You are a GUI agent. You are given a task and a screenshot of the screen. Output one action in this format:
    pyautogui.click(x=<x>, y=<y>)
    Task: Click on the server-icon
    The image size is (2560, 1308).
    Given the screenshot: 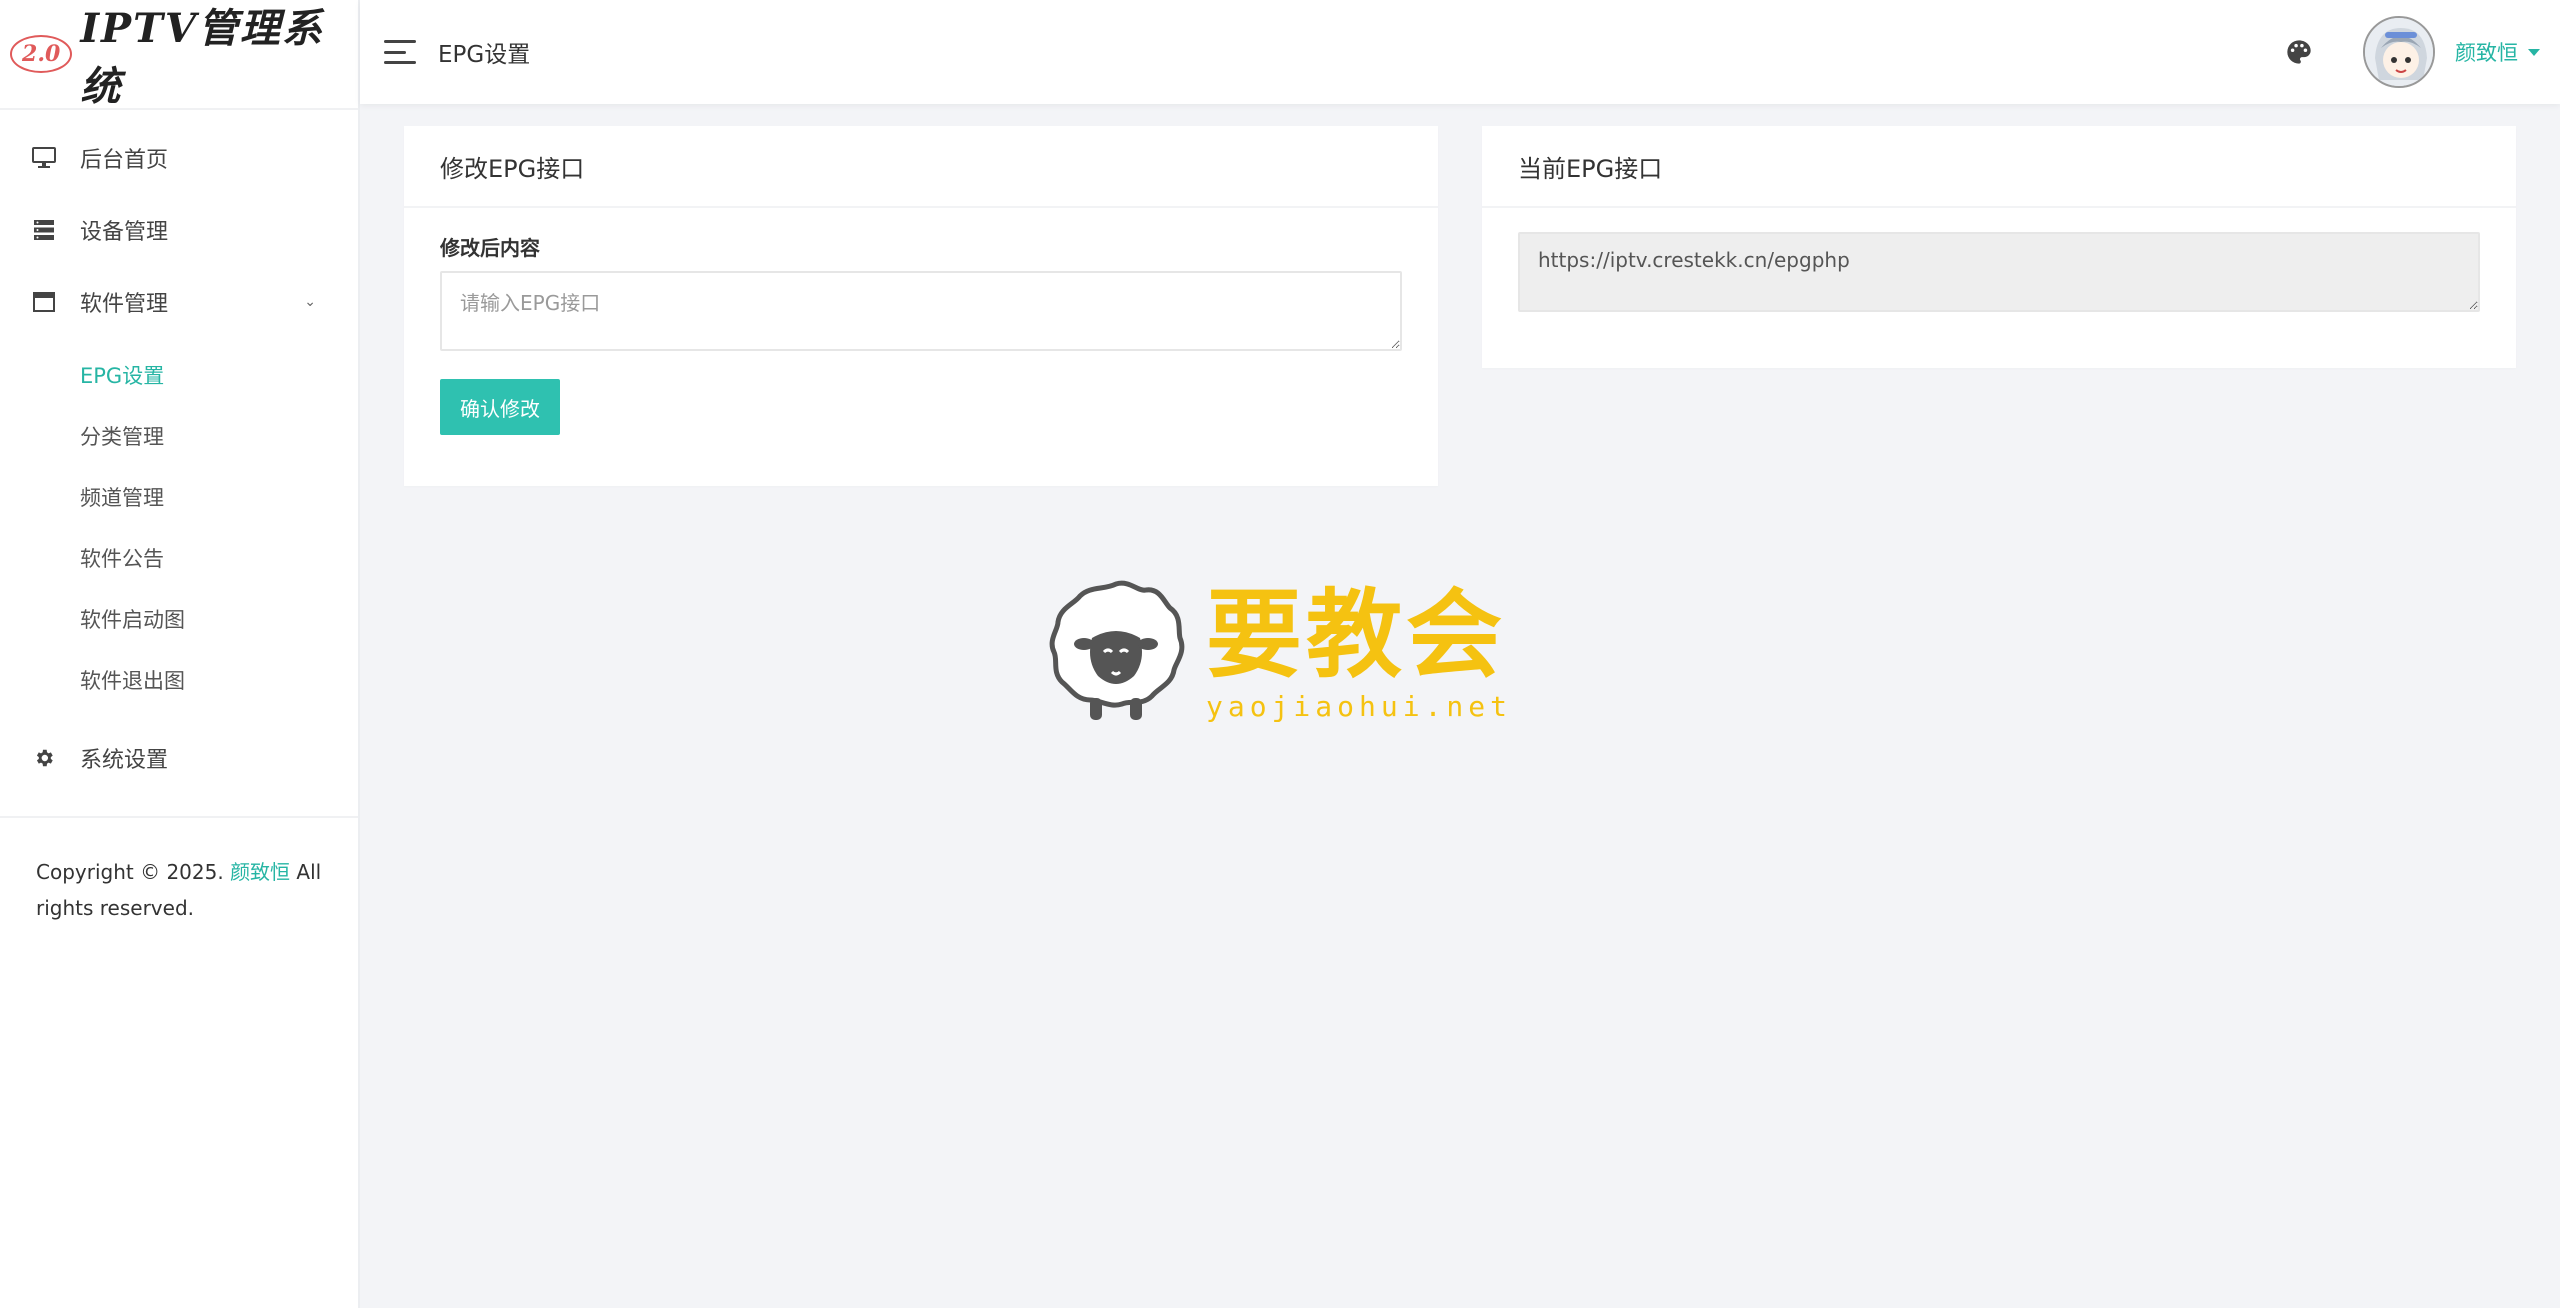 What is the action you would take?
    pyautogui.click(x=44, y=230)
    